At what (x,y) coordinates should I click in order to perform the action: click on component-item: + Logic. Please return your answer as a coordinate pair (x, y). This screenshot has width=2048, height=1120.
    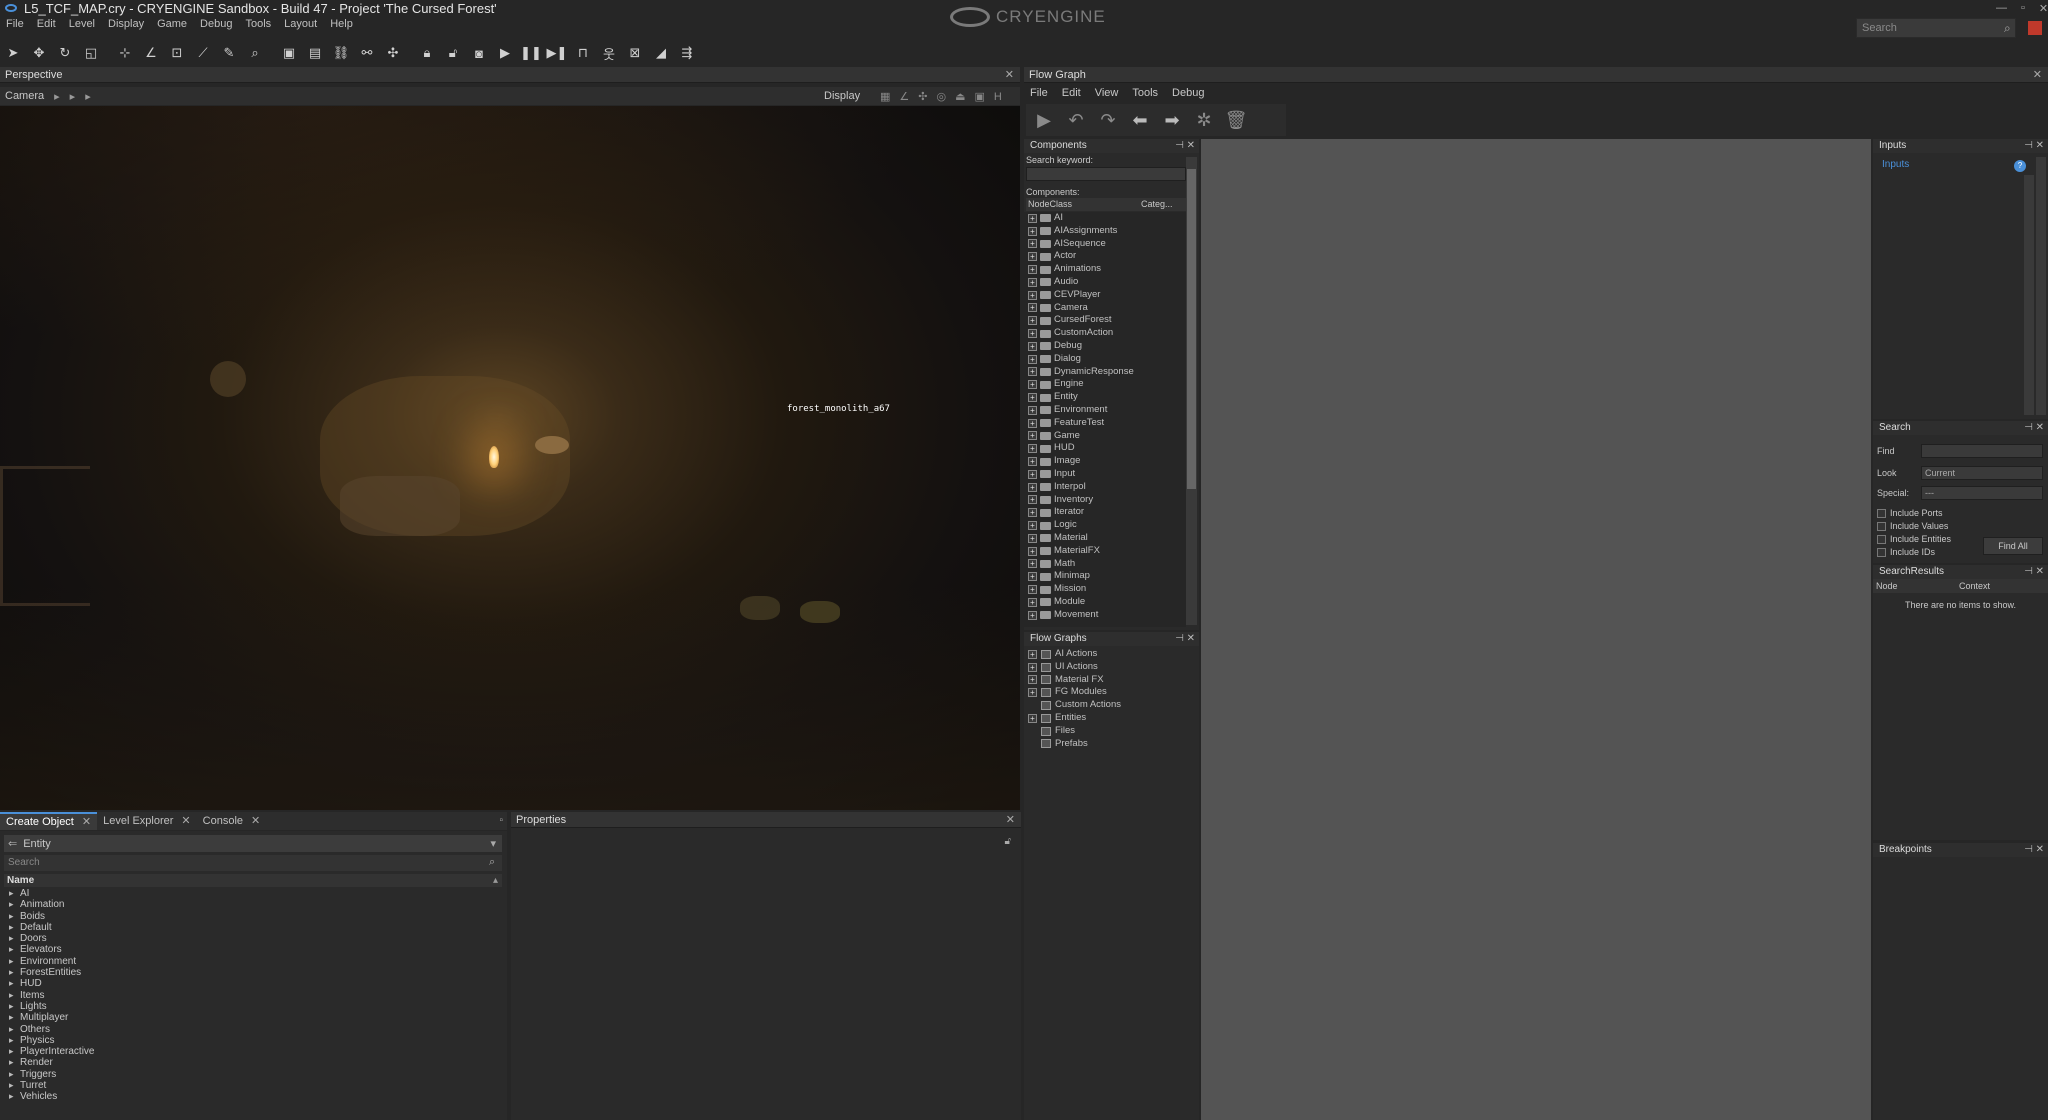
    Looking at the image, I should click on (1105, 525).